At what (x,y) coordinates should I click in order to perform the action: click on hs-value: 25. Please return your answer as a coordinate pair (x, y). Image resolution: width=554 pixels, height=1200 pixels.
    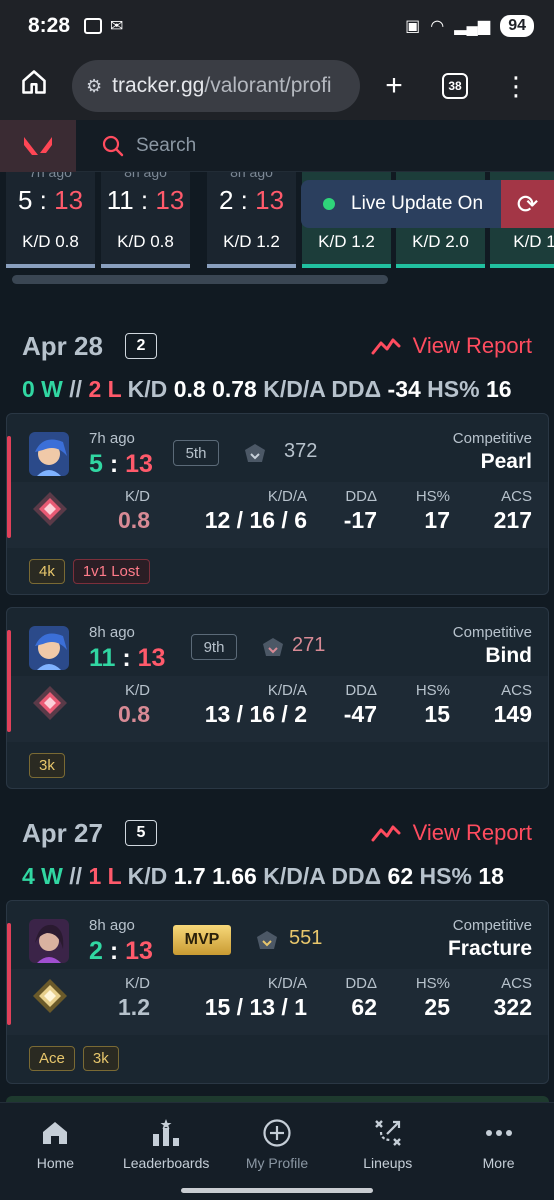
    Looking at the image, I should click on (437, 1007).